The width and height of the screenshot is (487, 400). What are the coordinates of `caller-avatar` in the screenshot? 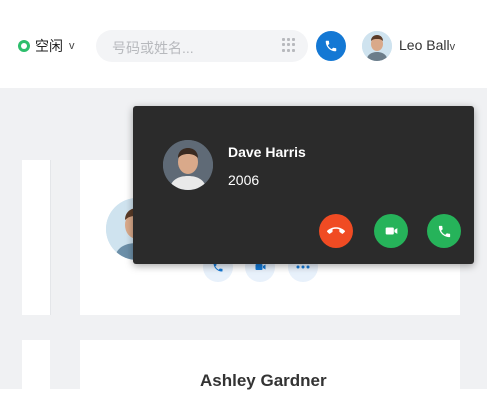 It's located at (188, 165).